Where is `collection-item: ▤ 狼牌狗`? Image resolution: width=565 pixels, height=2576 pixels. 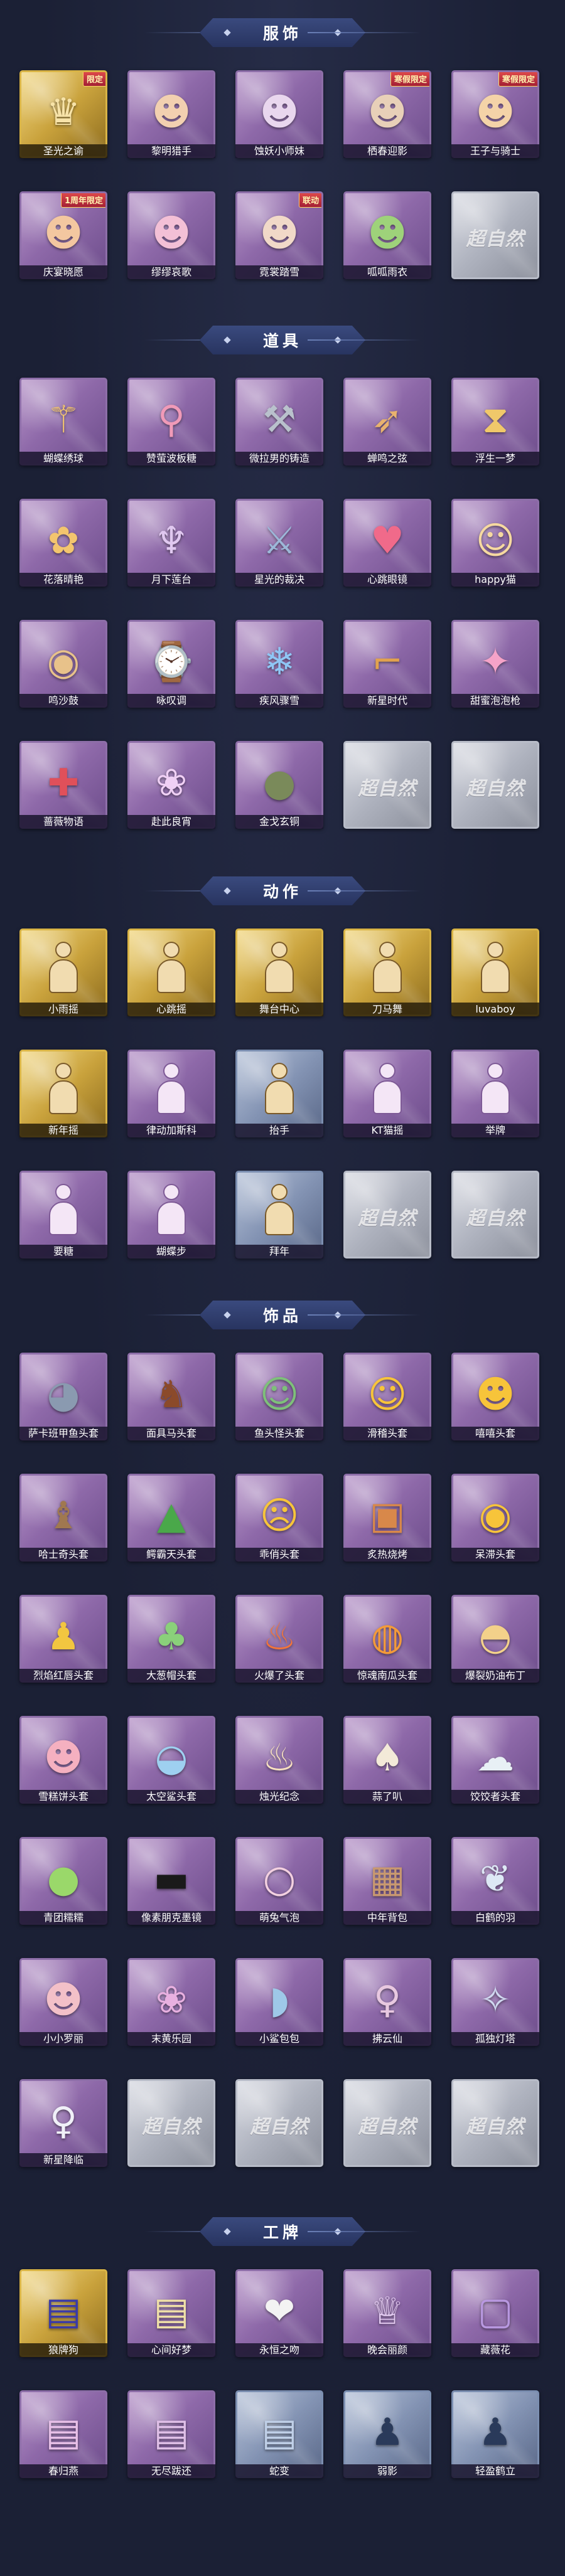 collection-item: ▤ 狼牌狗 is located at coordinates (63, 2313).